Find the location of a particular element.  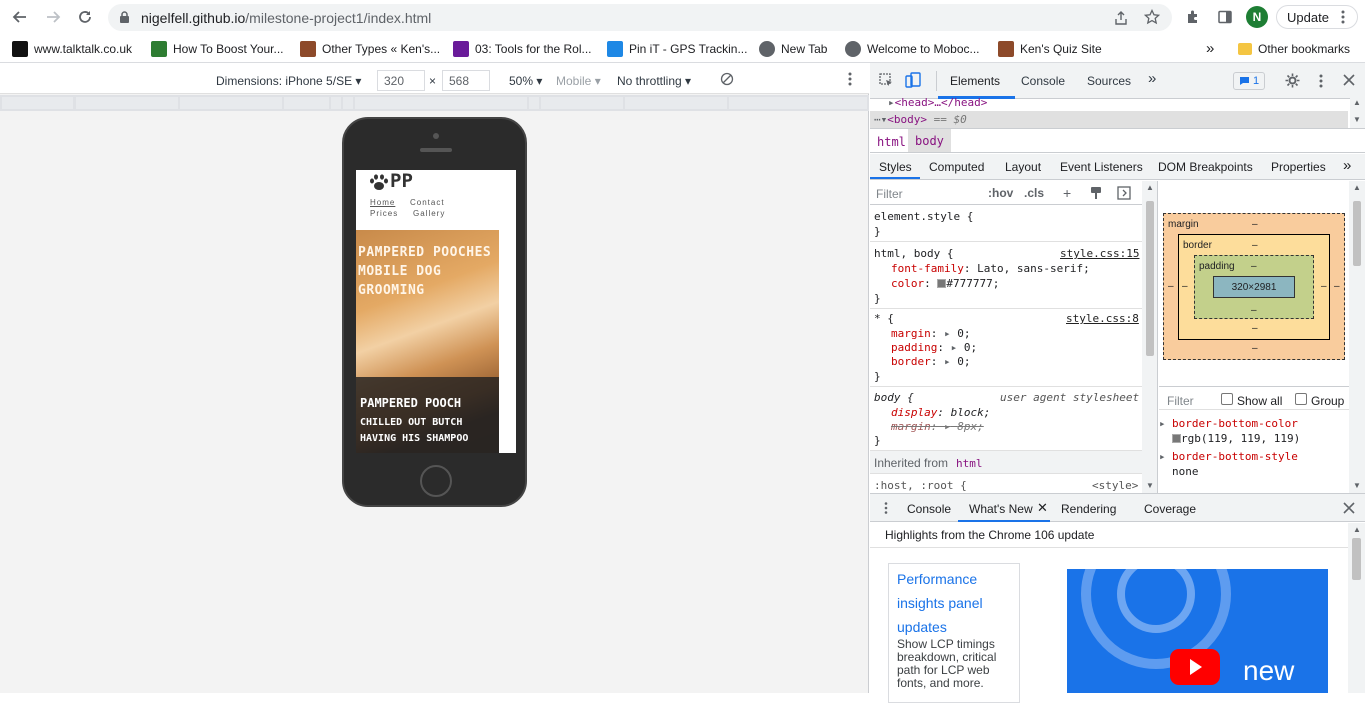

computed-scrollbar: ▲ ▼ is located at coordinates (1357, 337).